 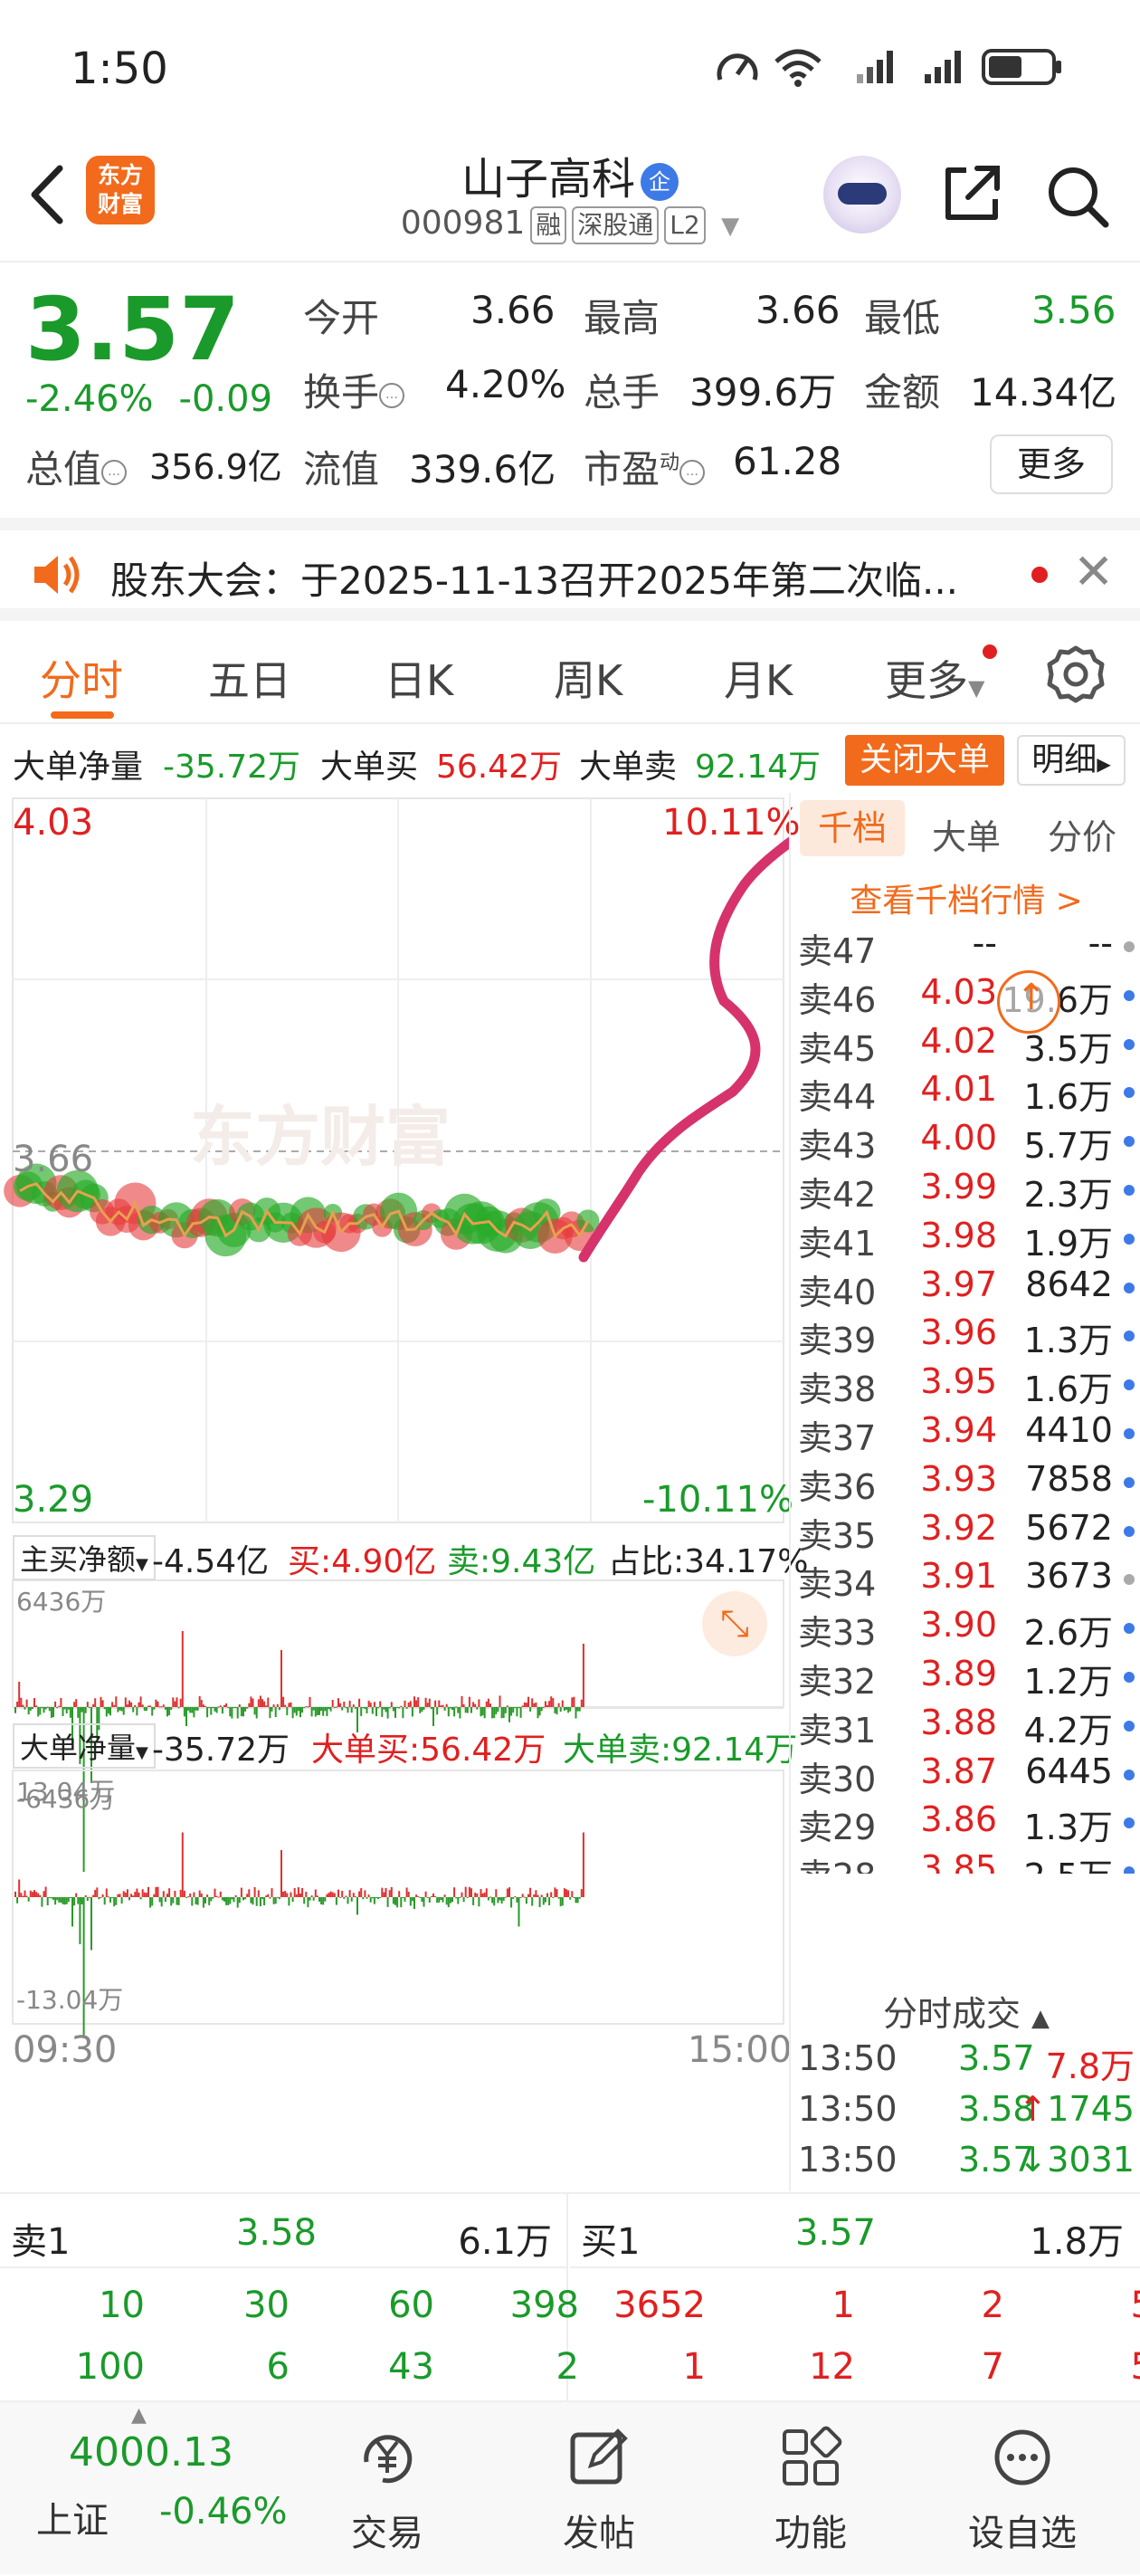 I want to click on flow-selector: 主买净额▼, so click(x=85, y=1557).